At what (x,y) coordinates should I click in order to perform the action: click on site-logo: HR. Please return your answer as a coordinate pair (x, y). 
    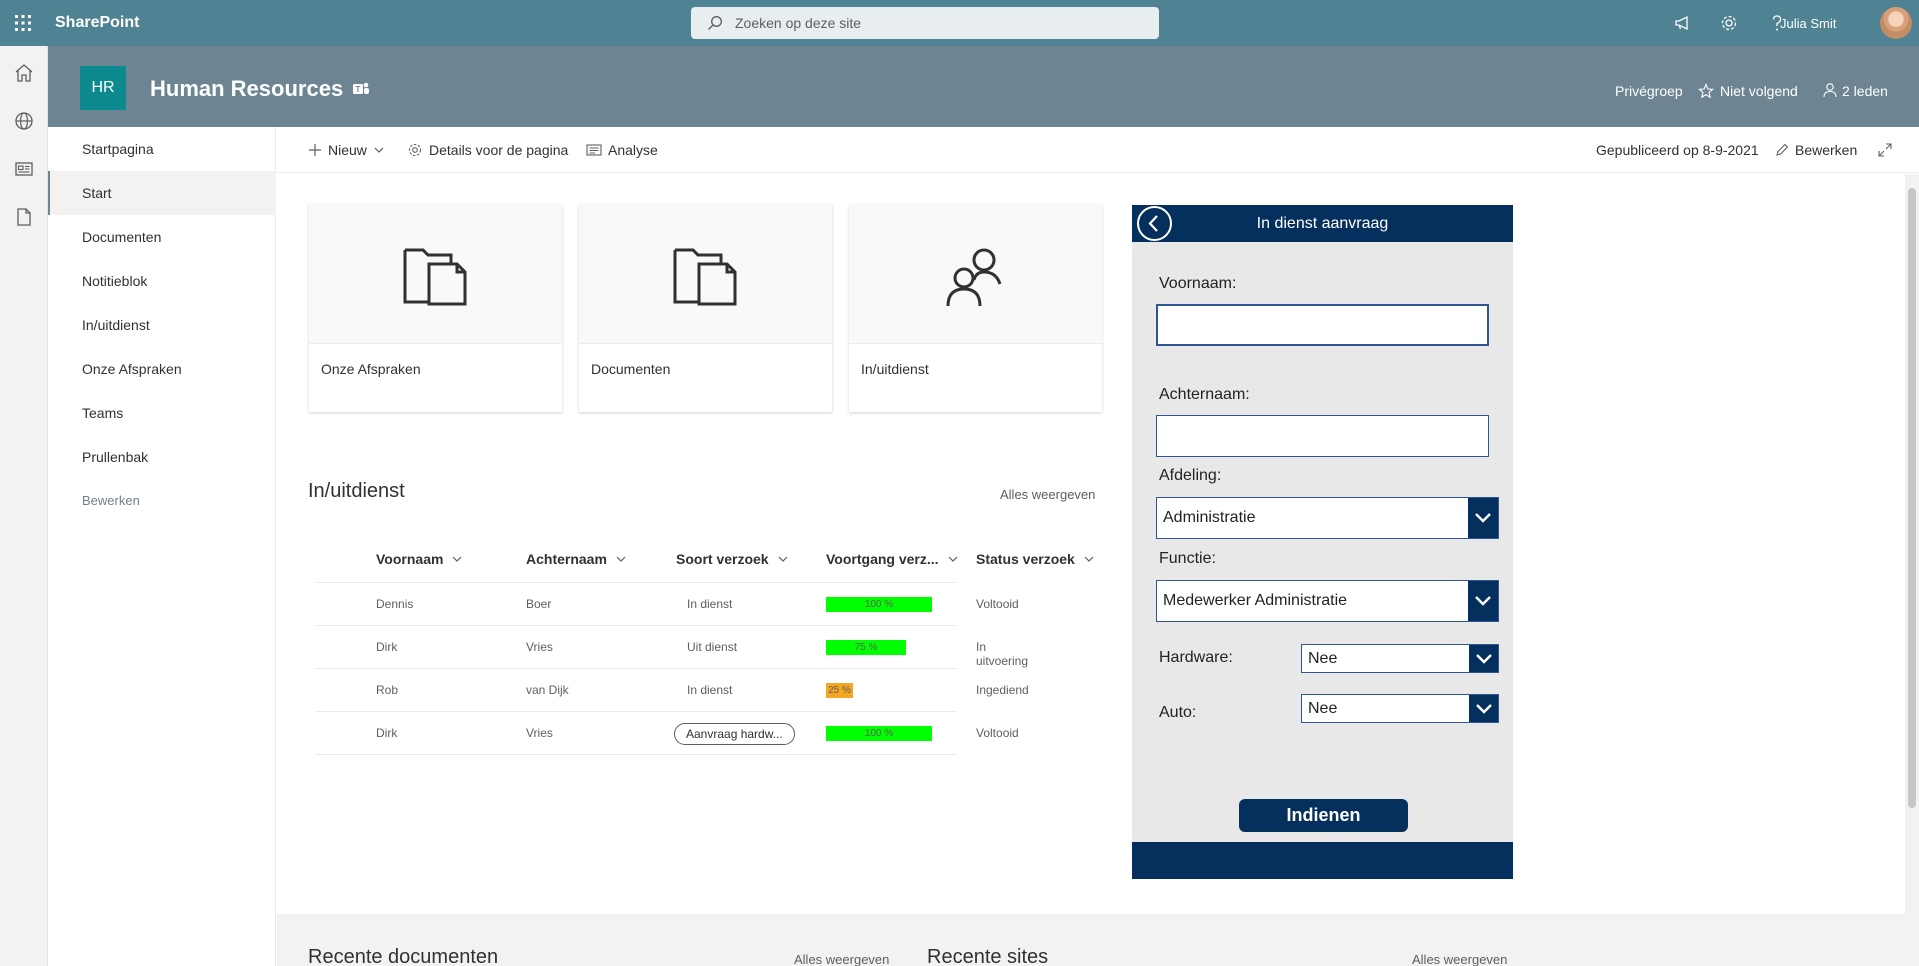
    Looking at the image, I should click on (103, 88).